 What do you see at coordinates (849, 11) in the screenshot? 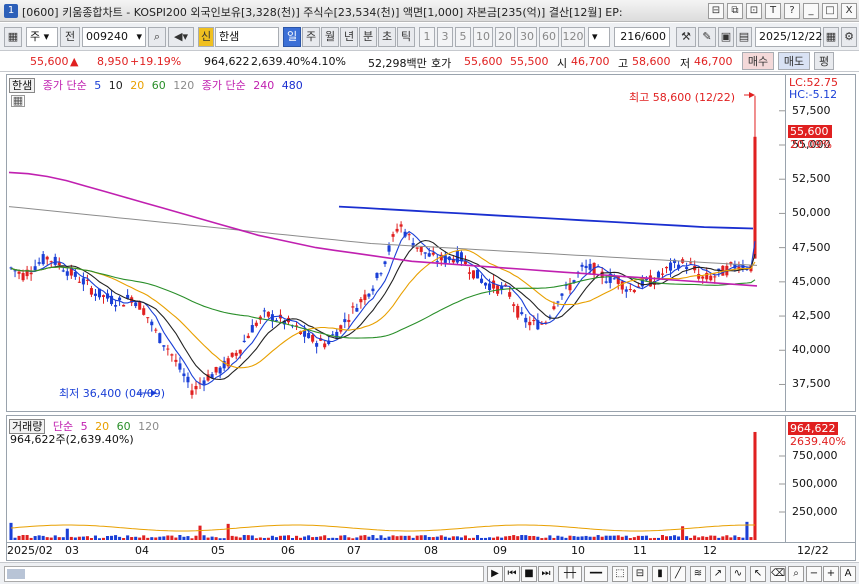
I see `close-icon: X` at bounding box center [849, 11].